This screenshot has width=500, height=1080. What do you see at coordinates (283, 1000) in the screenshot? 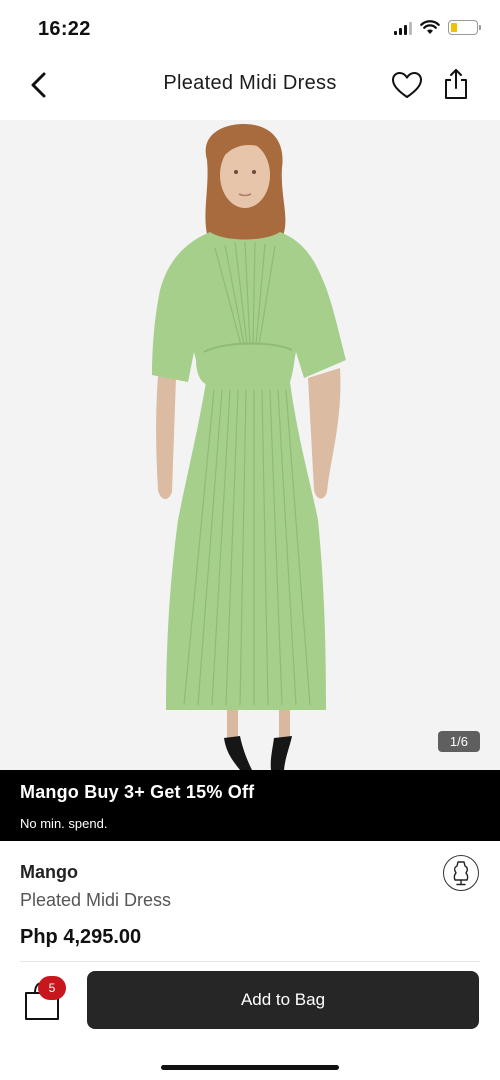
I see `add-to-bag-button: Add to Bag` at bounding box center [283, 1000].